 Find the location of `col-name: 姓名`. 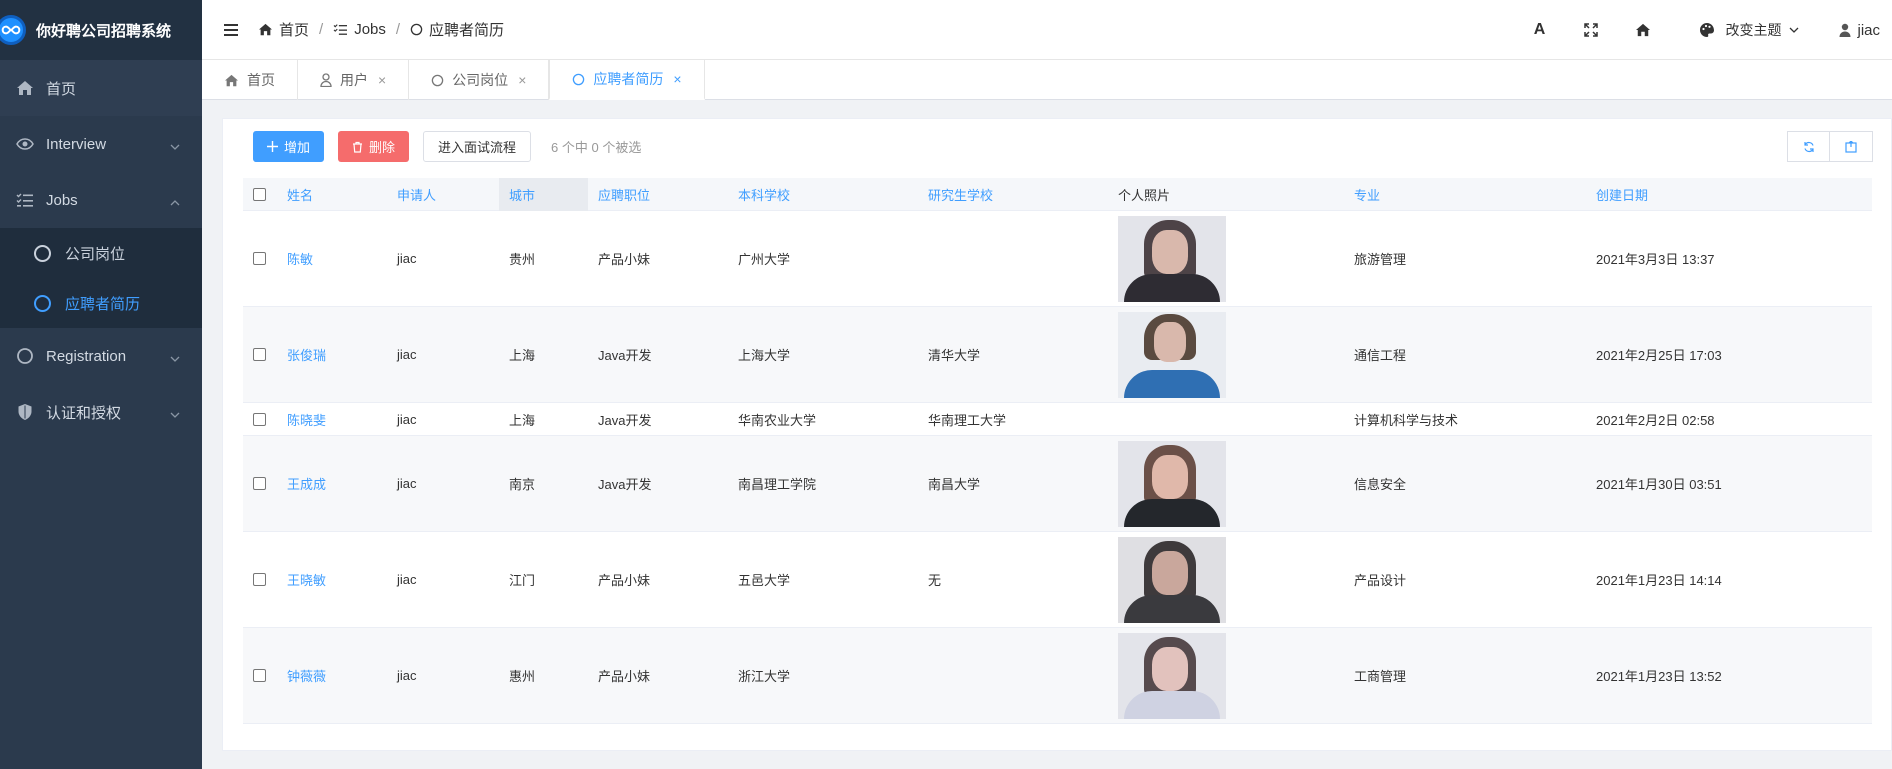

col-name: 姓名 is located at coordinates (332, 194).